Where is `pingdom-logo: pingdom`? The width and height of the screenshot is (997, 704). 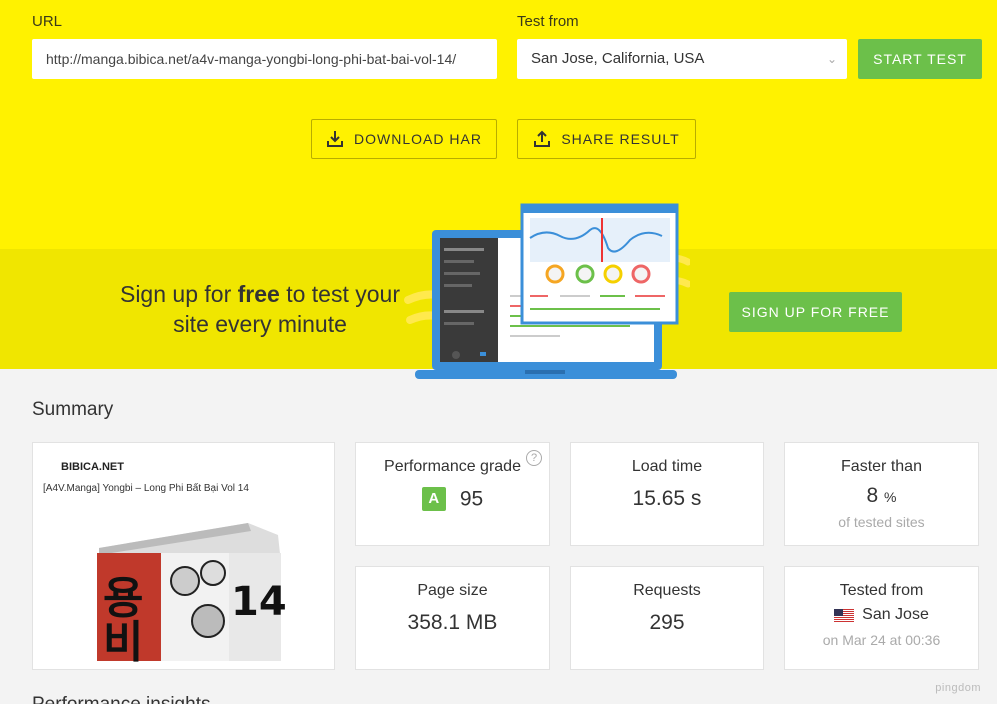
pingdom-logo: pingdom is located at coordinates (958, 688).